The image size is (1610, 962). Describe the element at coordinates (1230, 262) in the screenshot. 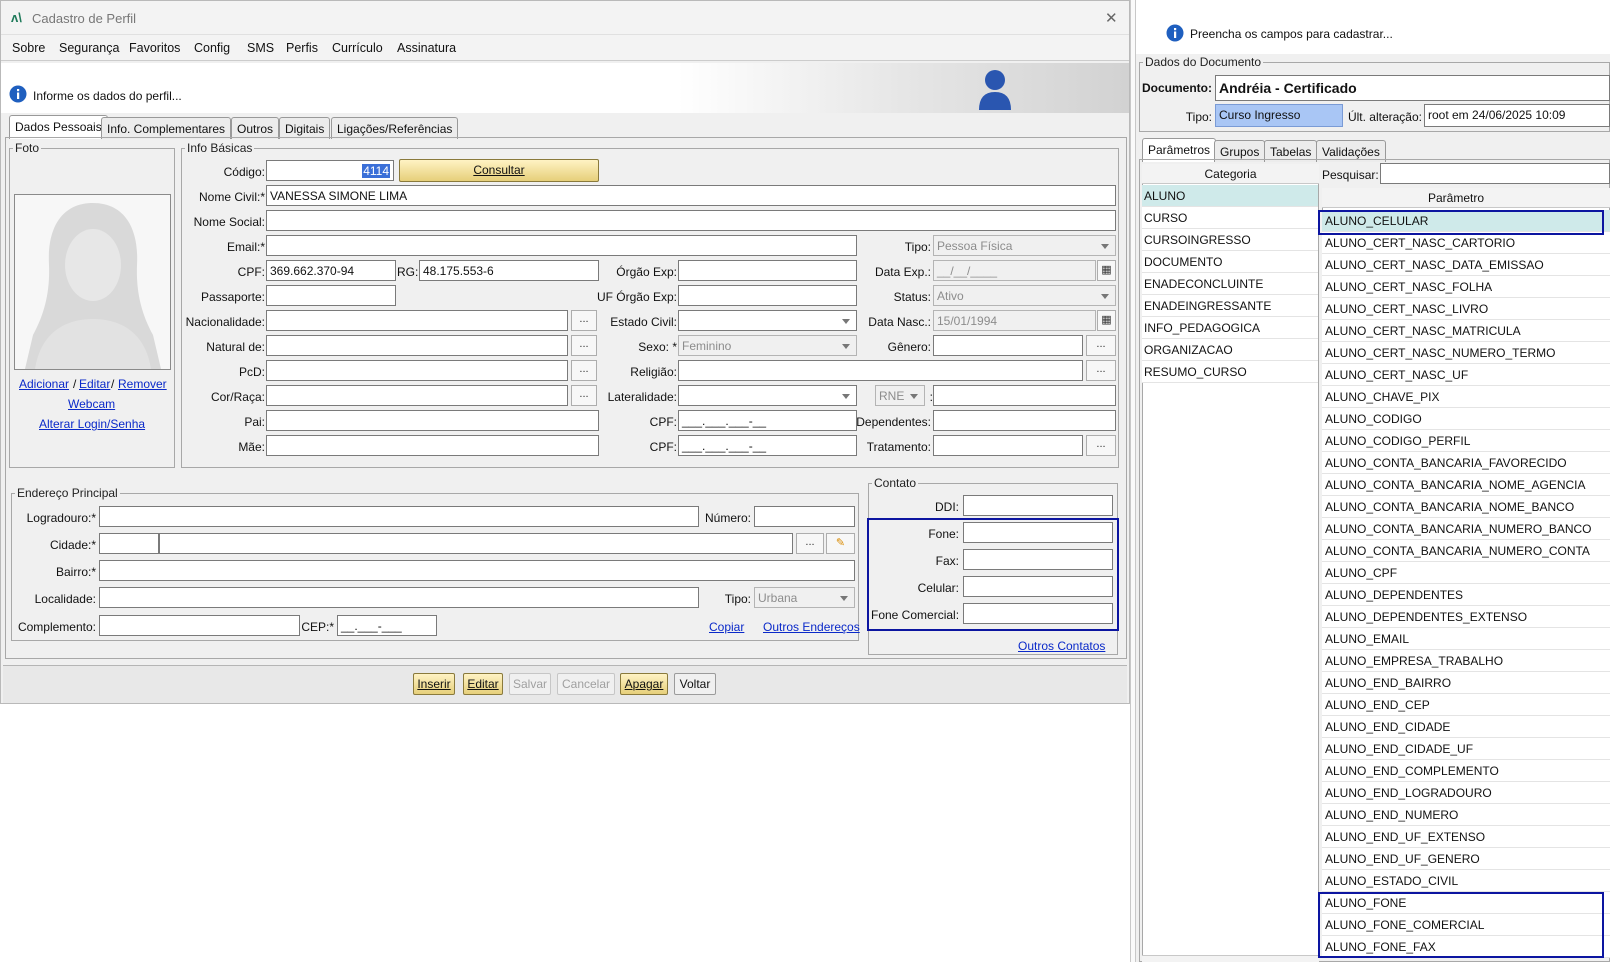

I see `categoria-item: DOCUMENTO` at that location.